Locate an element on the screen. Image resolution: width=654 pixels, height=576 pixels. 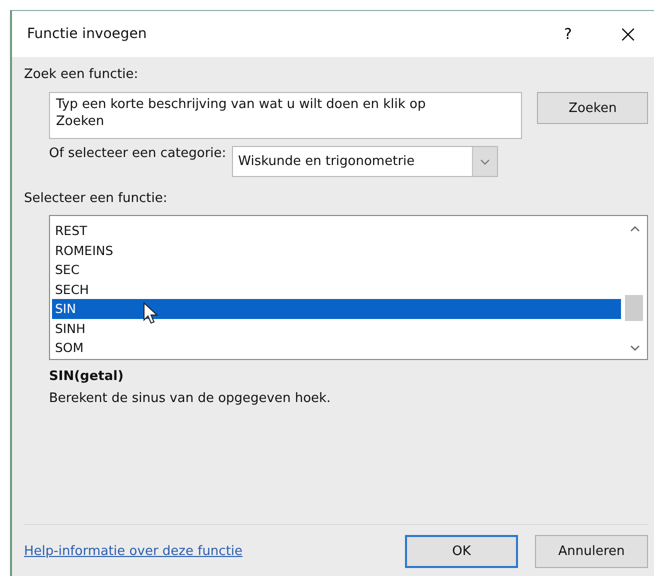
search-field: Typ een korte beschrijving van wat u wilt doen en klik op Zoeken is located at coordinates (285, 115).